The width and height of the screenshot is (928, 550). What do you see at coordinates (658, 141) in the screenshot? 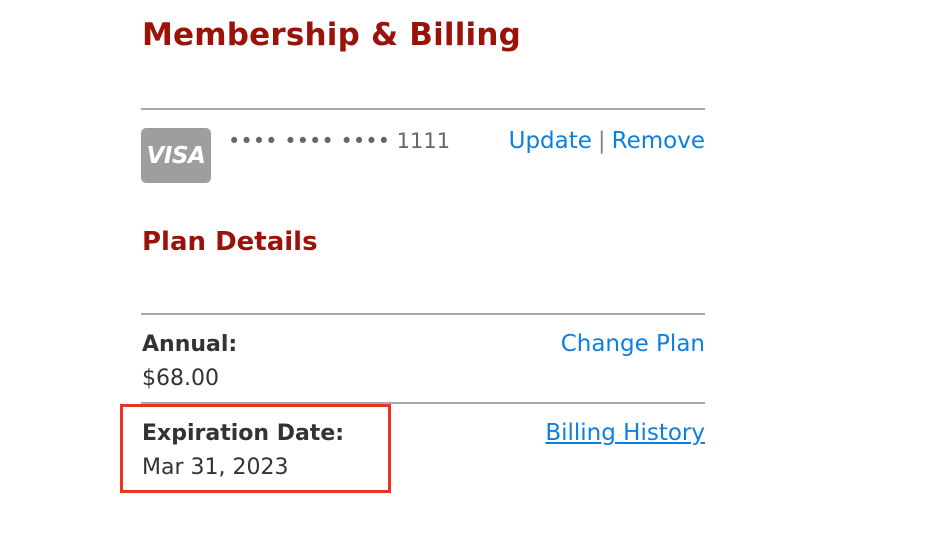
I see `remove-card-link: Remove` at bounding box center [658, 141].